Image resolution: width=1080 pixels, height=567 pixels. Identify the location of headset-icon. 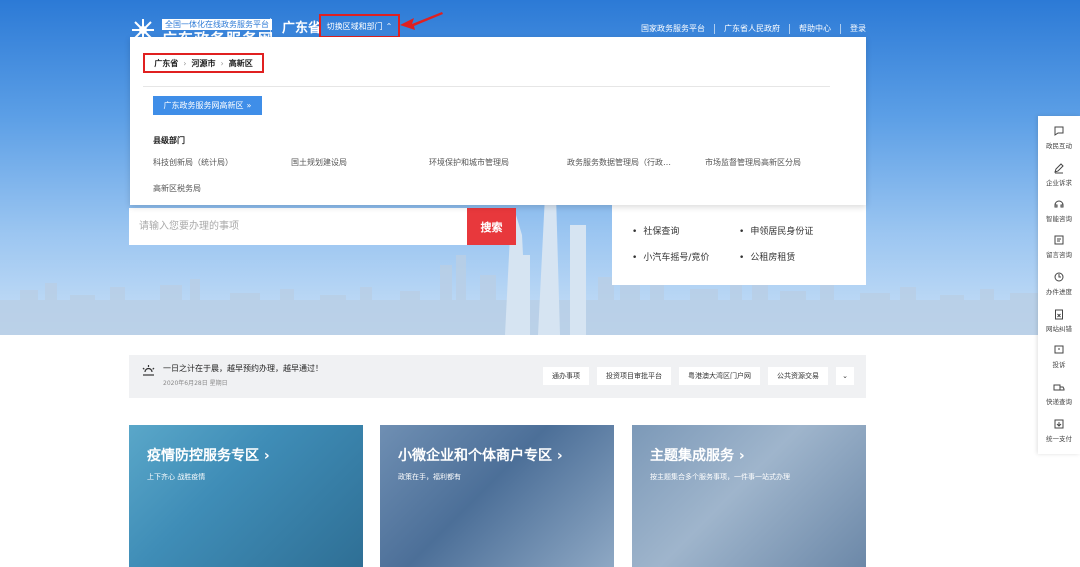
(1059, 204).